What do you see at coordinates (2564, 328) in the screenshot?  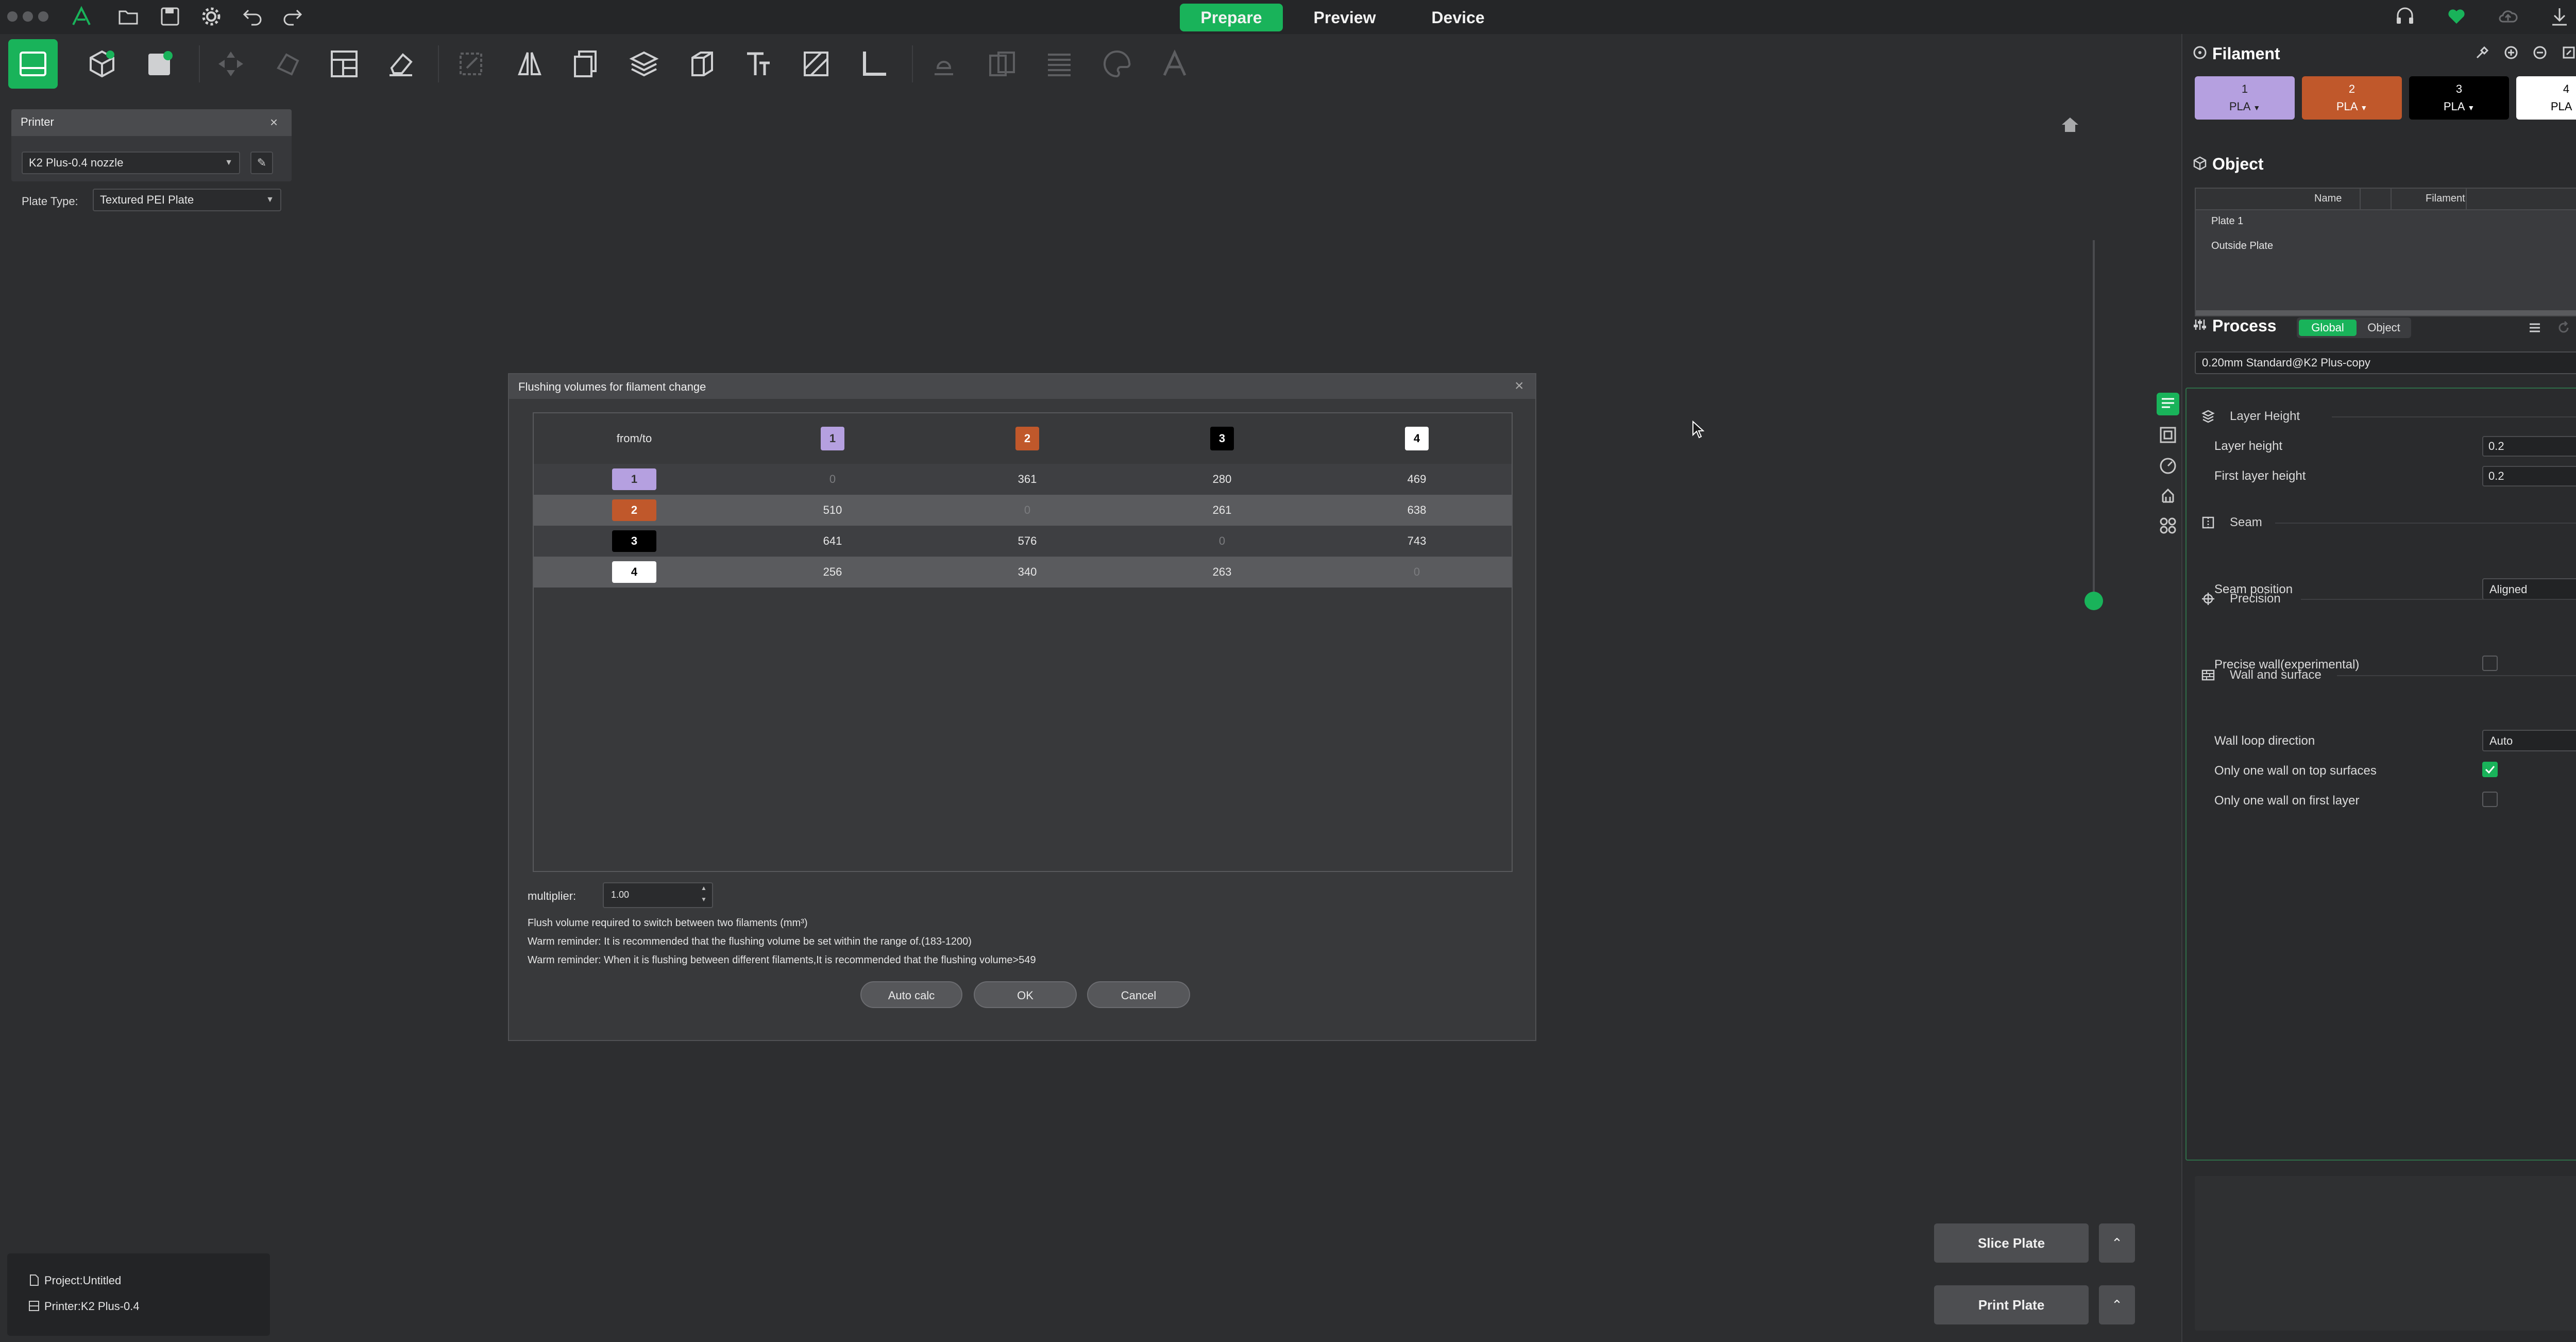 I see `reset-icon` at bounding box center [2564, 328].